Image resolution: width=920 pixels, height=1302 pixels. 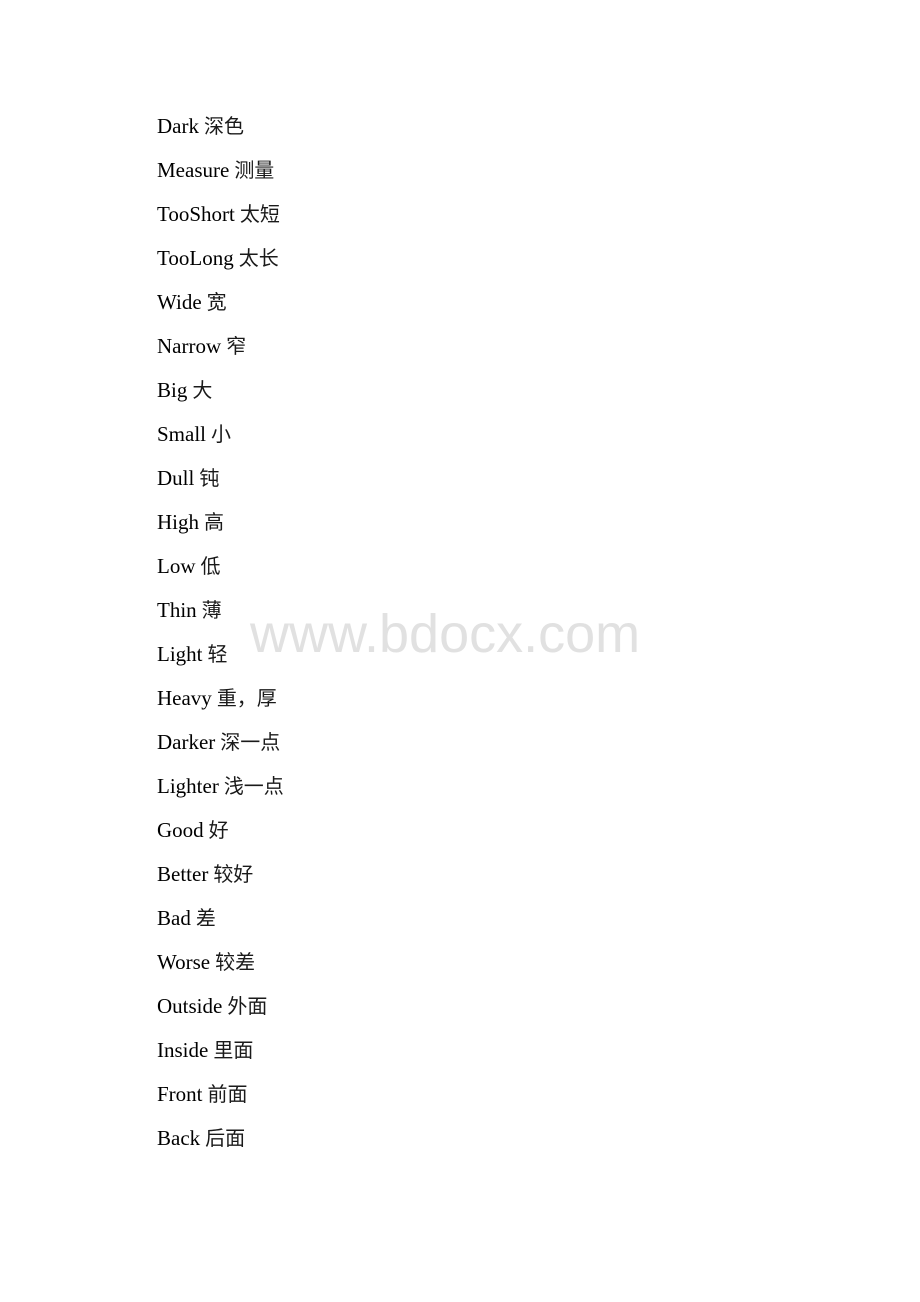 I want to click on chinese-term: 低, so click(x=210, y=566).